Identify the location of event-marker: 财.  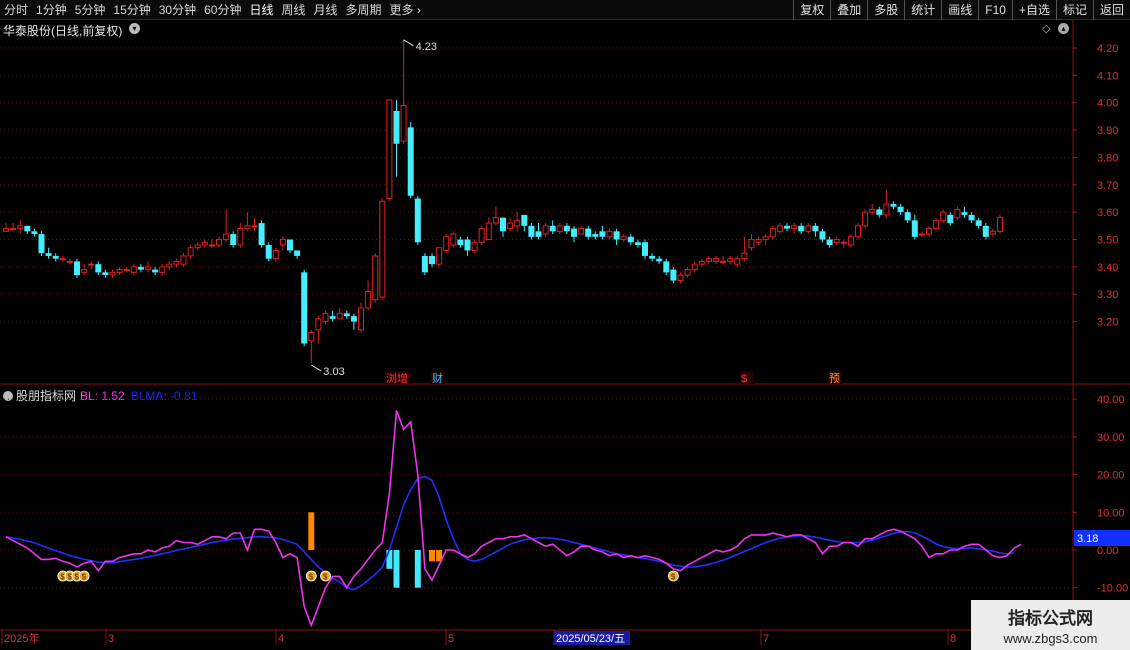
(437, 378).